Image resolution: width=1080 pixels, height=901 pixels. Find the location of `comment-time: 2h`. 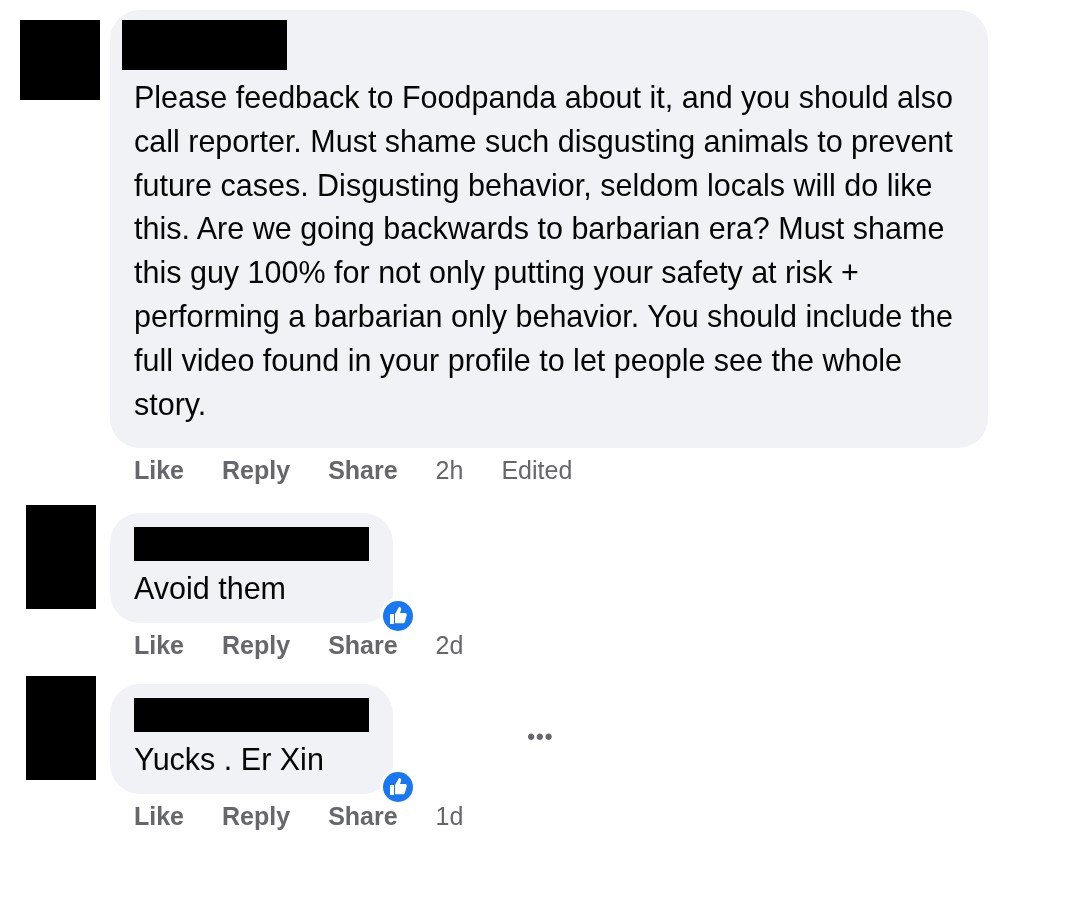

comment-time: 2h is located at coordinates (449, 471).